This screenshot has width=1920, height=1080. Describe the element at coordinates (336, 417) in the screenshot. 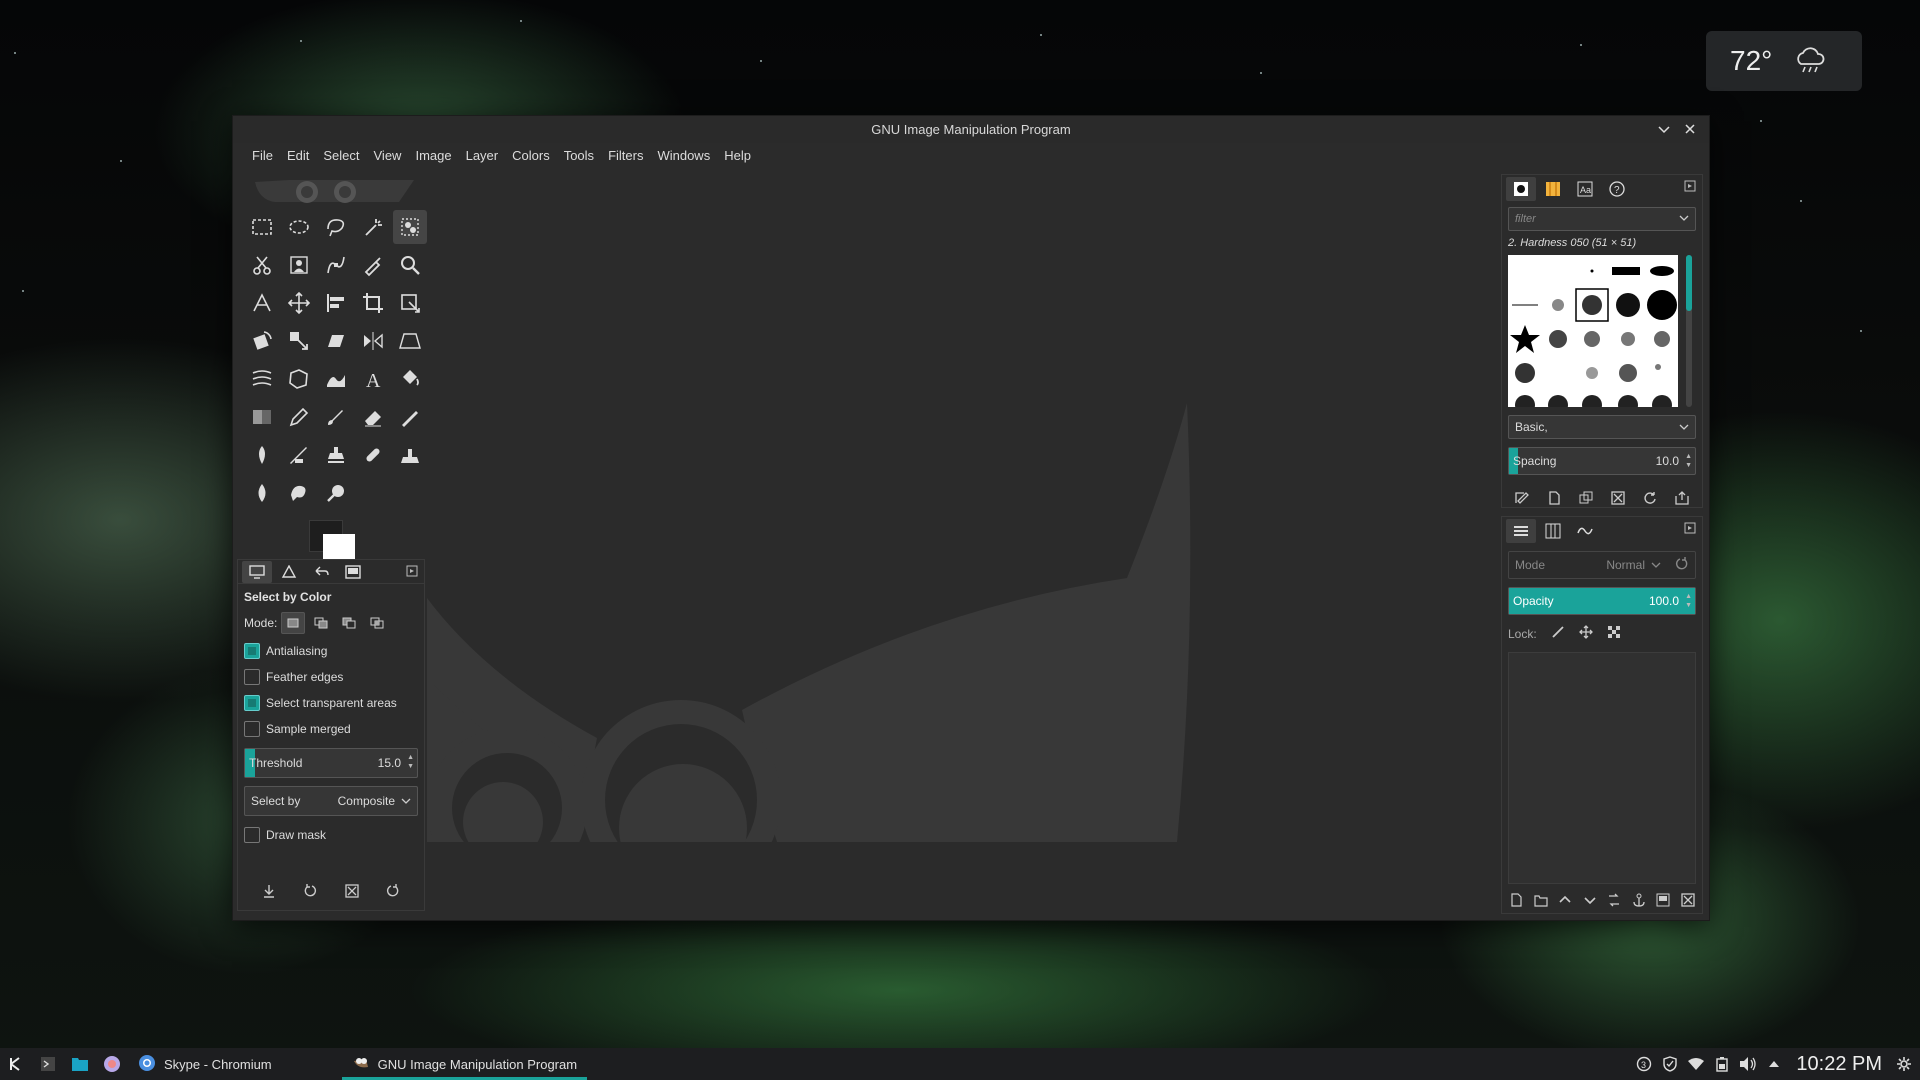

I see `paintbrush-tool-icon` at that location.